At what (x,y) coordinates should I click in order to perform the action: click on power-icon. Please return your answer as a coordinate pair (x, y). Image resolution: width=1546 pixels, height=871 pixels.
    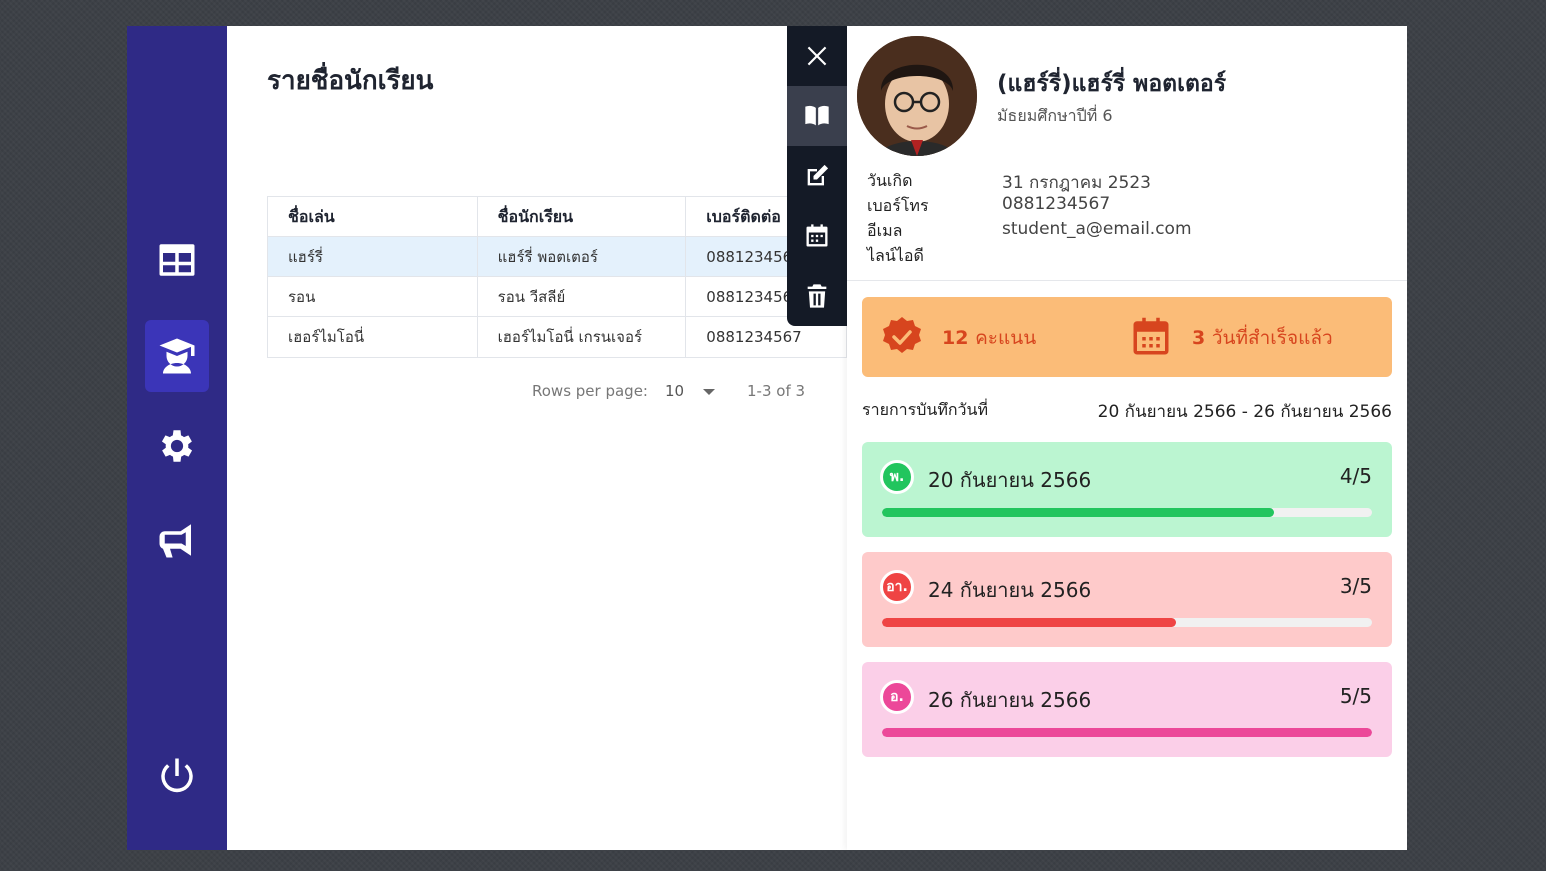
    Looking at the image, I should click on (177, 775).